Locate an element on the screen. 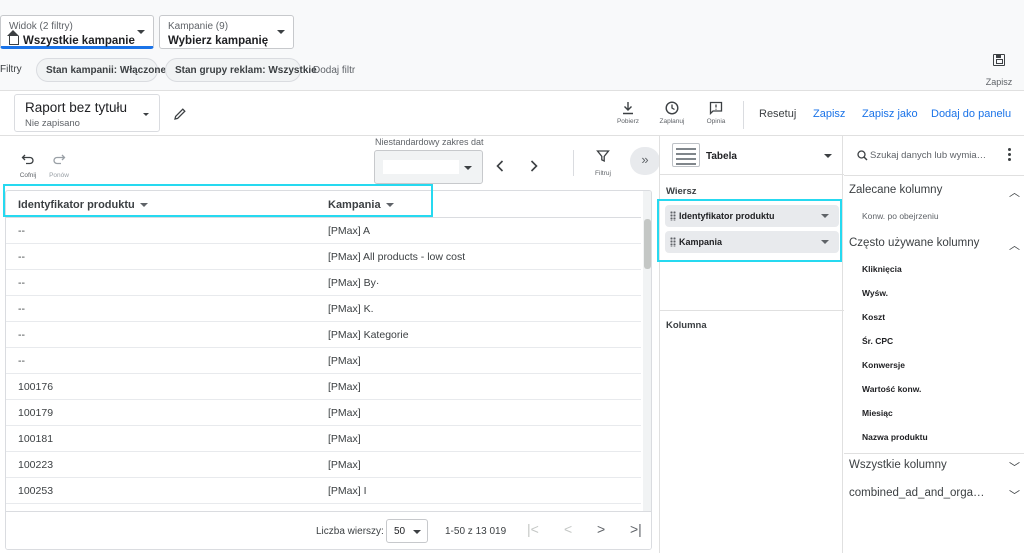 The height and width of the screenshot is (553, 1024). filter-button: Filtruj is located at coordinates (603, 163).